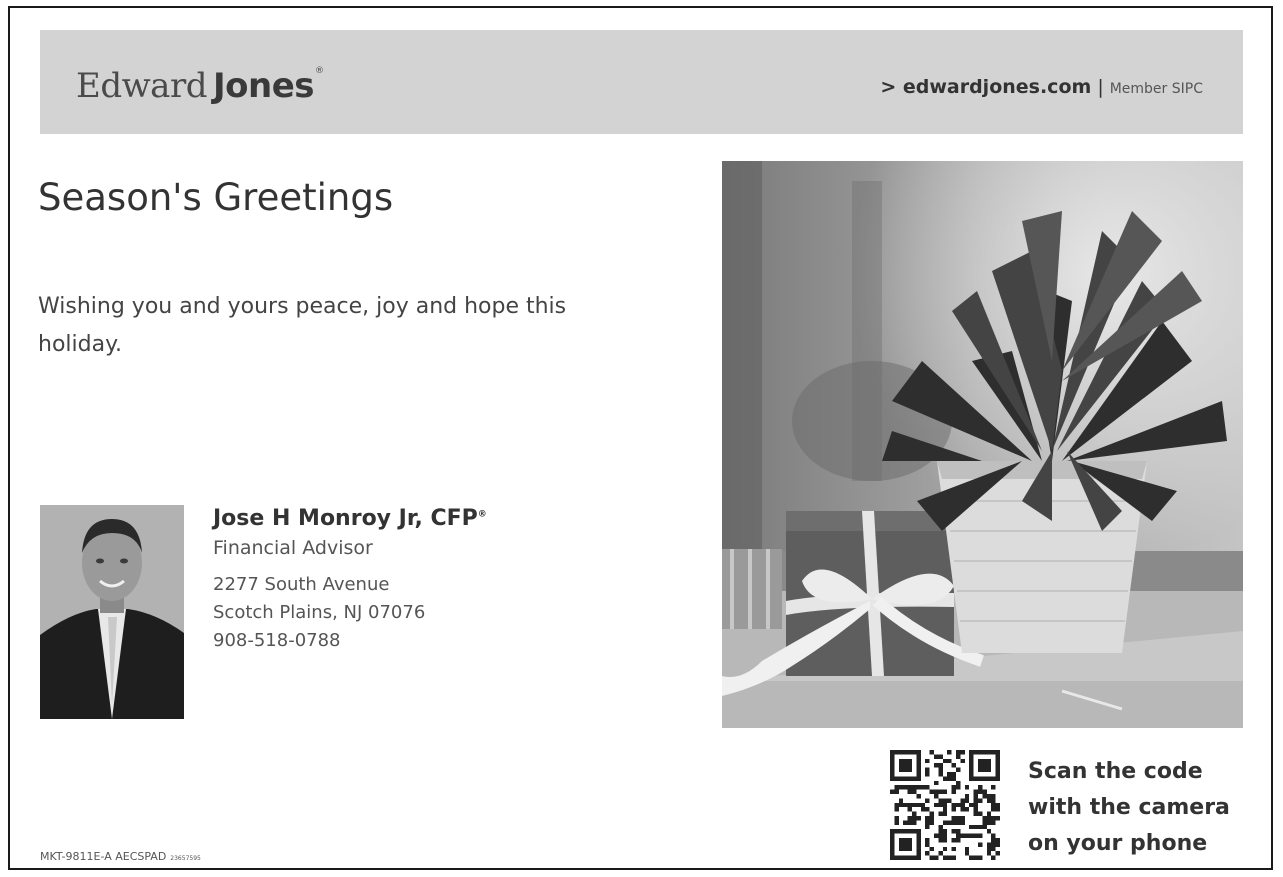 This screenshot has width=1283, height=877. I want to click on advisor-role: Financial Advisor, so click(293, 548).